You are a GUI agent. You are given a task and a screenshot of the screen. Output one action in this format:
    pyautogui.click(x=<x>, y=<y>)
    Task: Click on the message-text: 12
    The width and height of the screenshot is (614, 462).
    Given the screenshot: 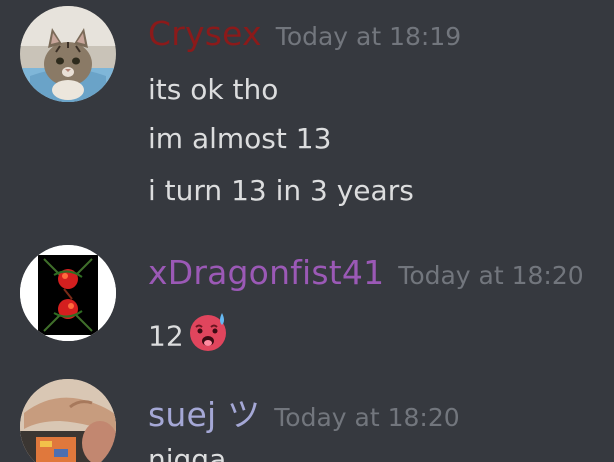 What is the action you would take?
    pyautogui.click(x=189, y=336)
    